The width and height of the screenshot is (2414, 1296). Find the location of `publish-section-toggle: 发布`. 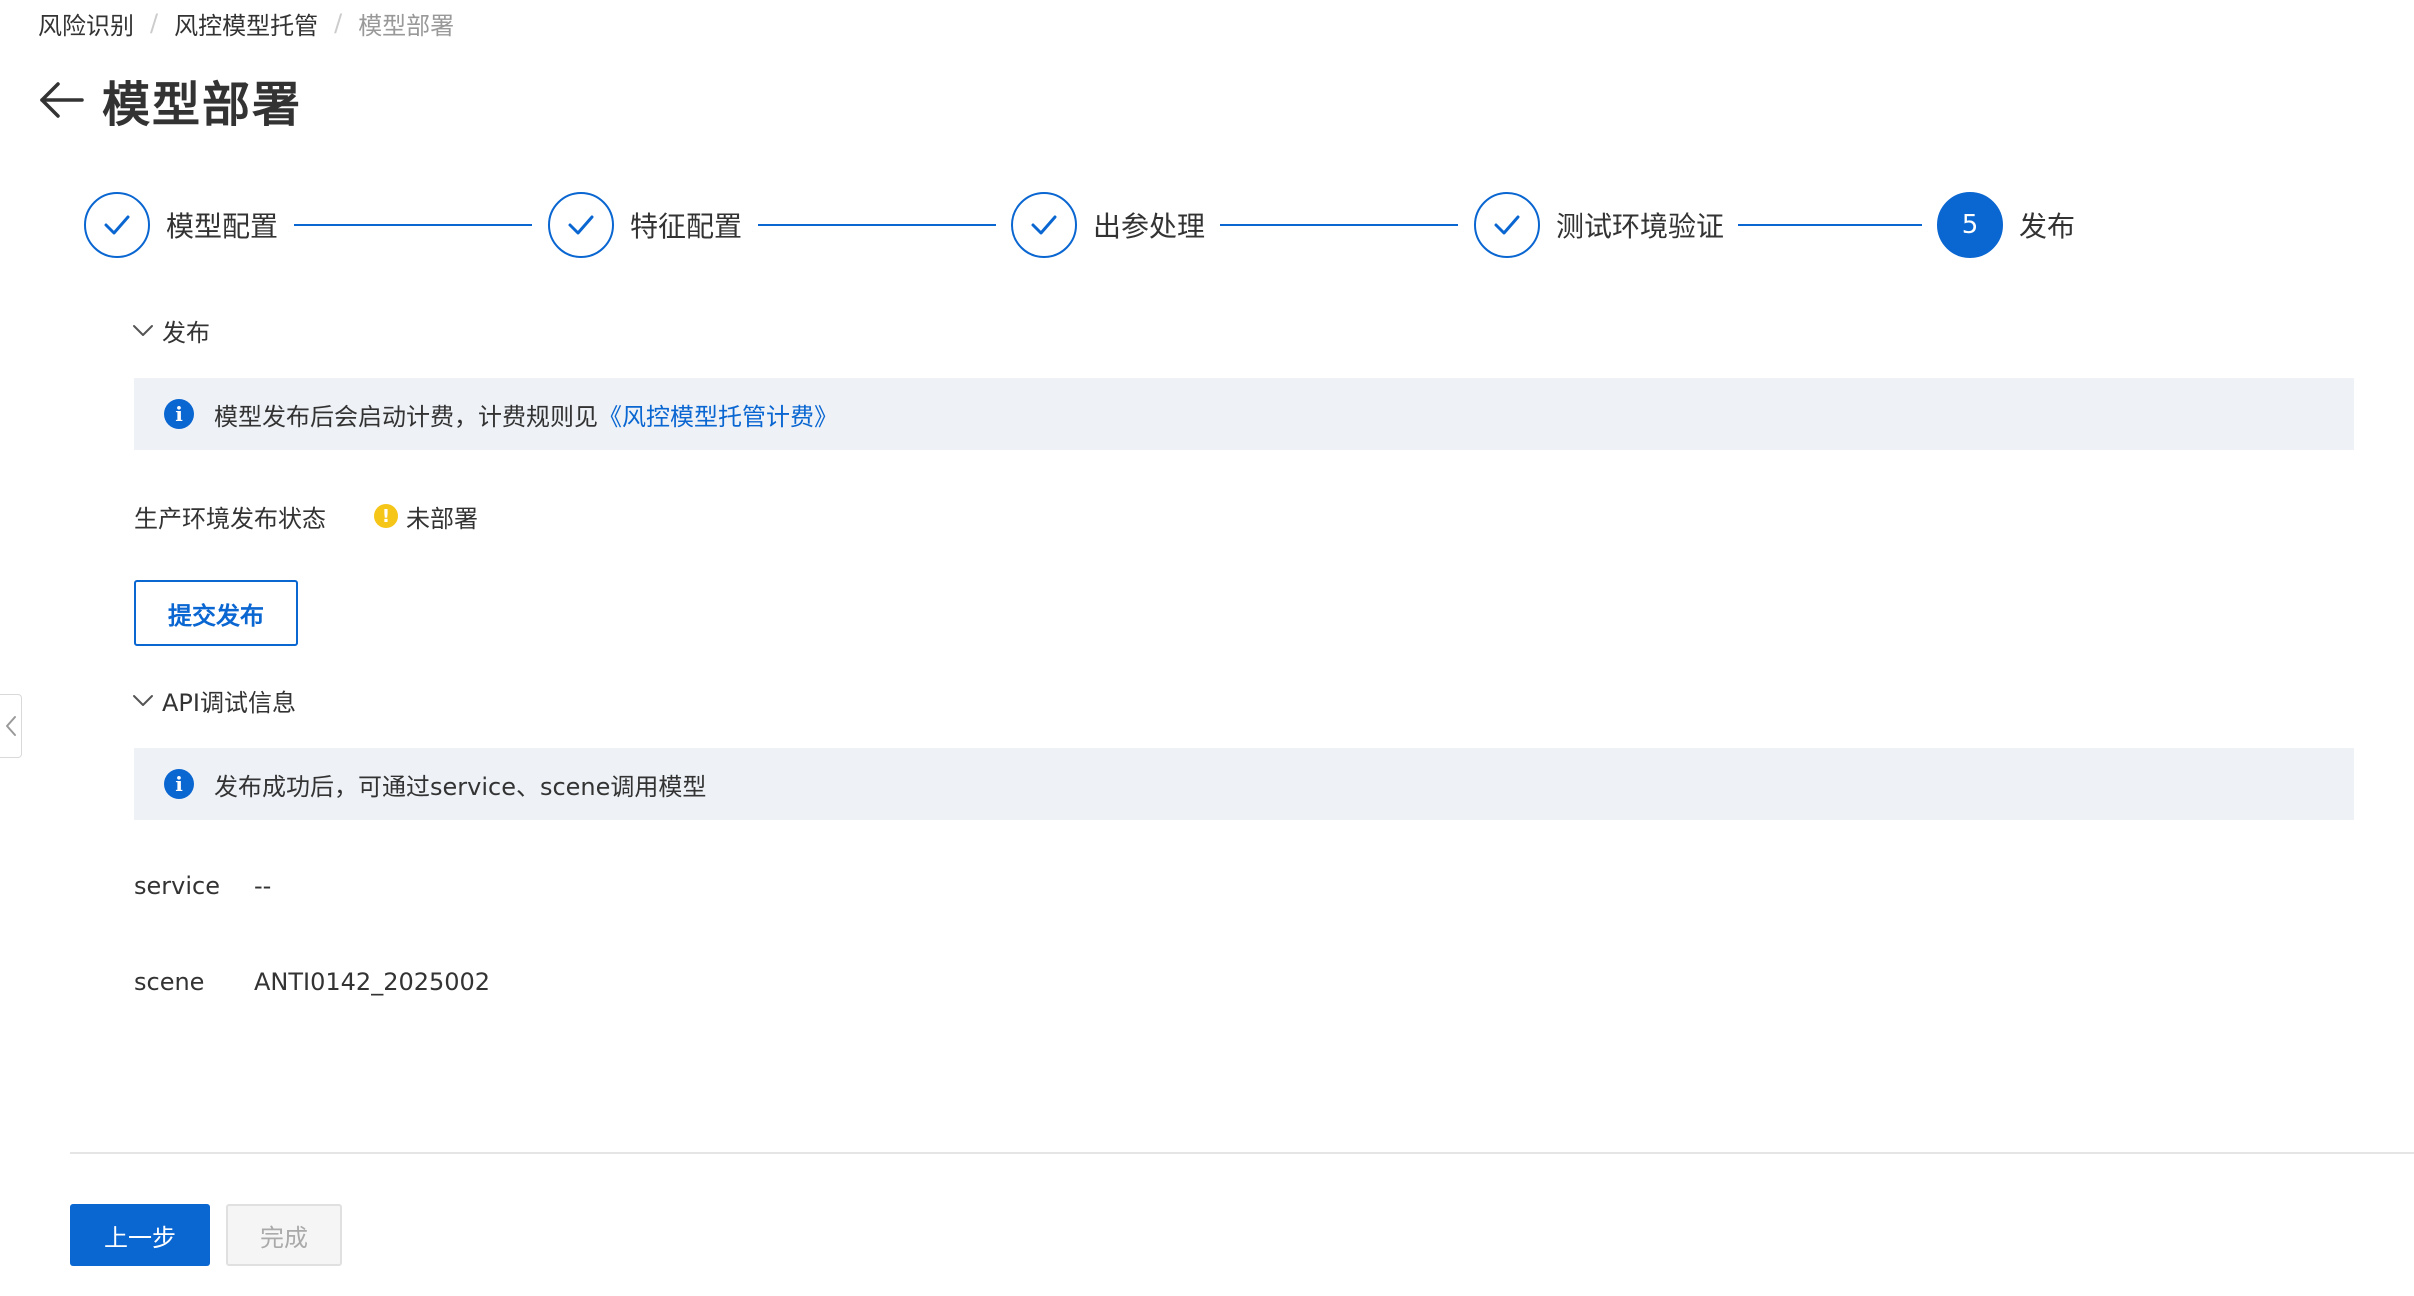

publish-section-toggle: 发布 is located at coordinates (171, 330).